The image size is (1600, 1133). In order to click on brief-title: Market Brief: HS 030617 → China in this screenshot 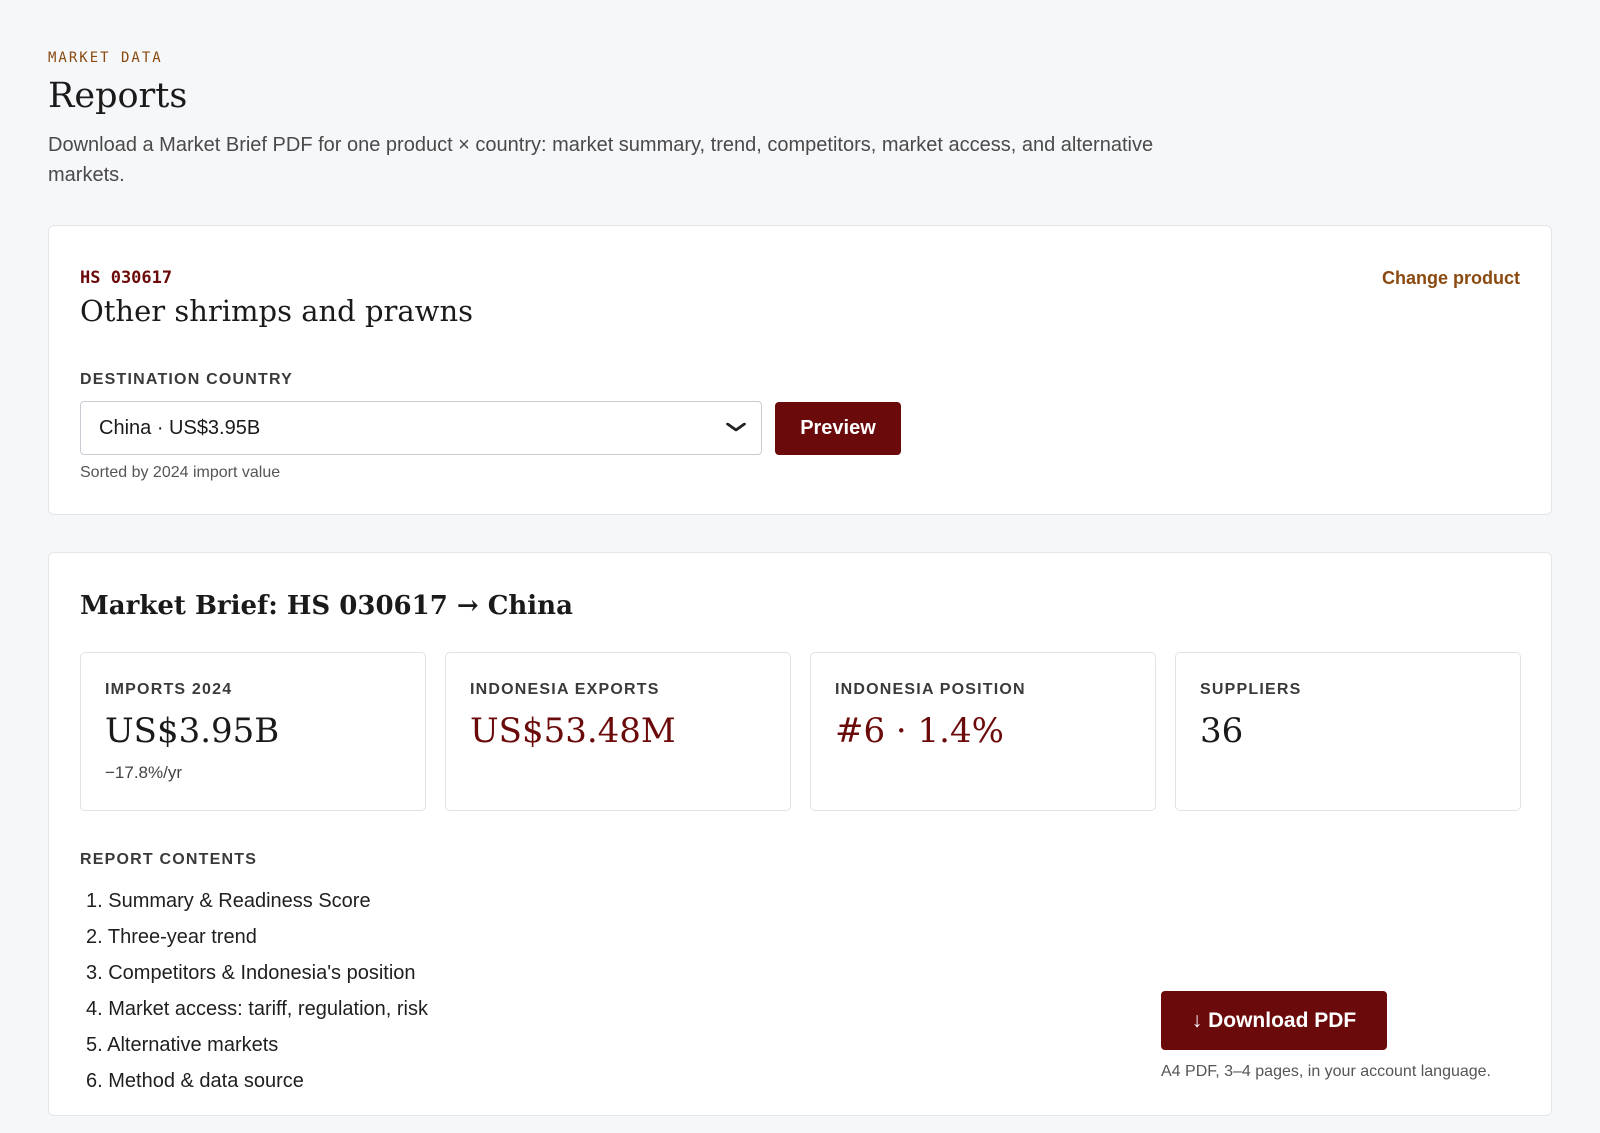, I will do `click(326, 606)`.